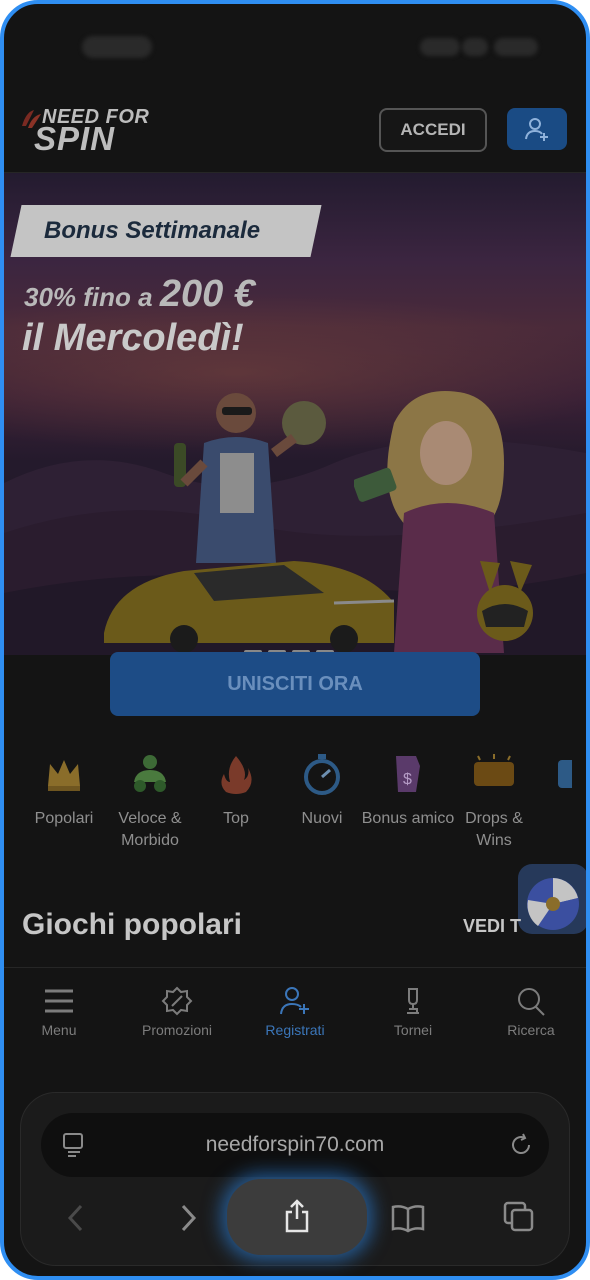 The width and height of the screenshot is (590, 1280). I want to click on address-bar: needforspin70.com, so click(295, 1145).